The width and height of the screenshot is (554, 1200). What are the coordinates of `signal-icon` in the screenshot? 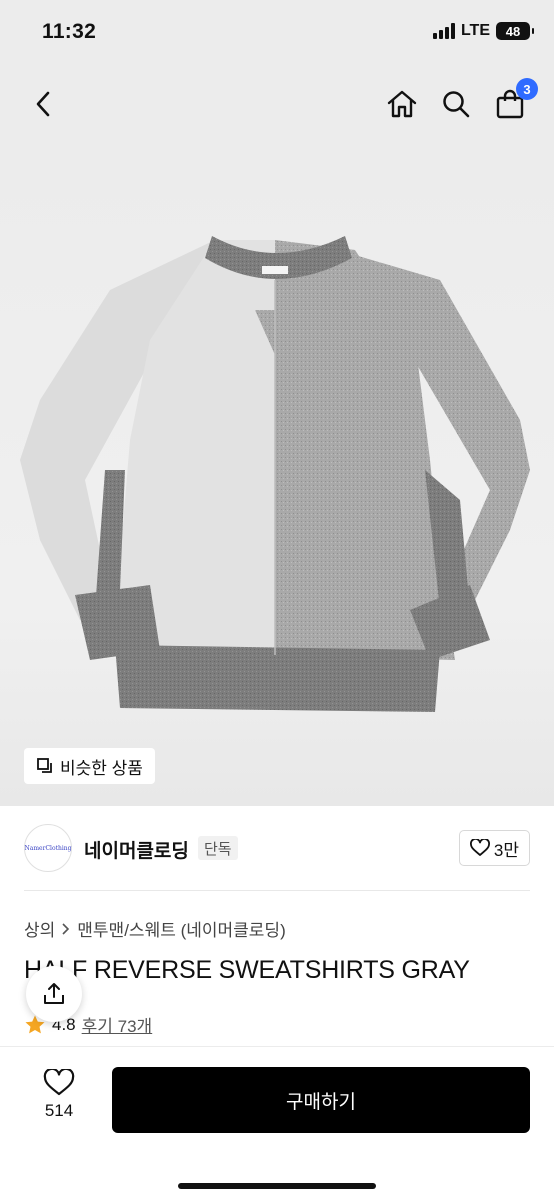 It's located at (443, 31).